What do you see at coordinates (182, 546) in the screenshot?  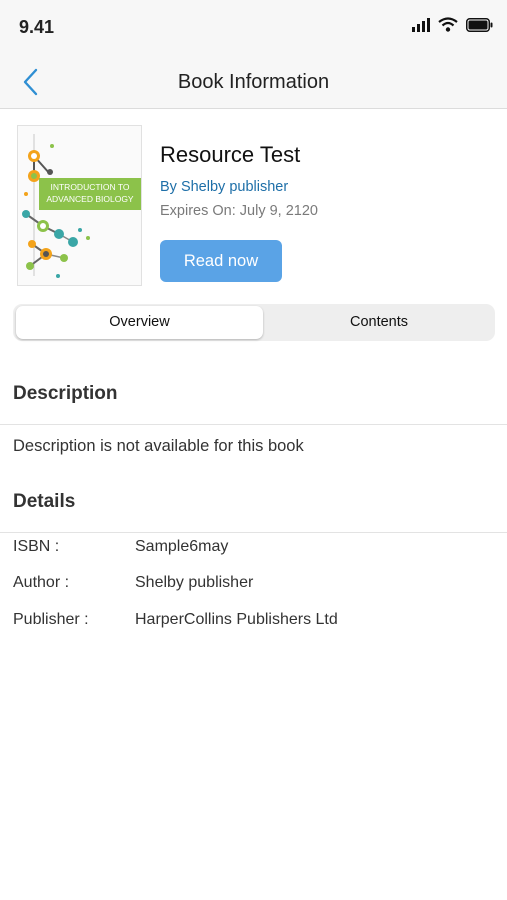 I see `detail-value-isbn: Sample6may` at bounding box center [182, 546].